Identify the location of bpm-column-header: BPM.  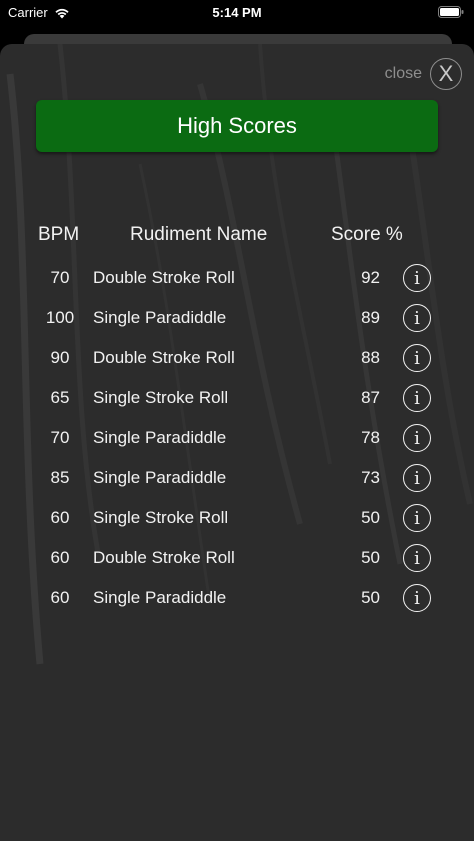
(59, 234).